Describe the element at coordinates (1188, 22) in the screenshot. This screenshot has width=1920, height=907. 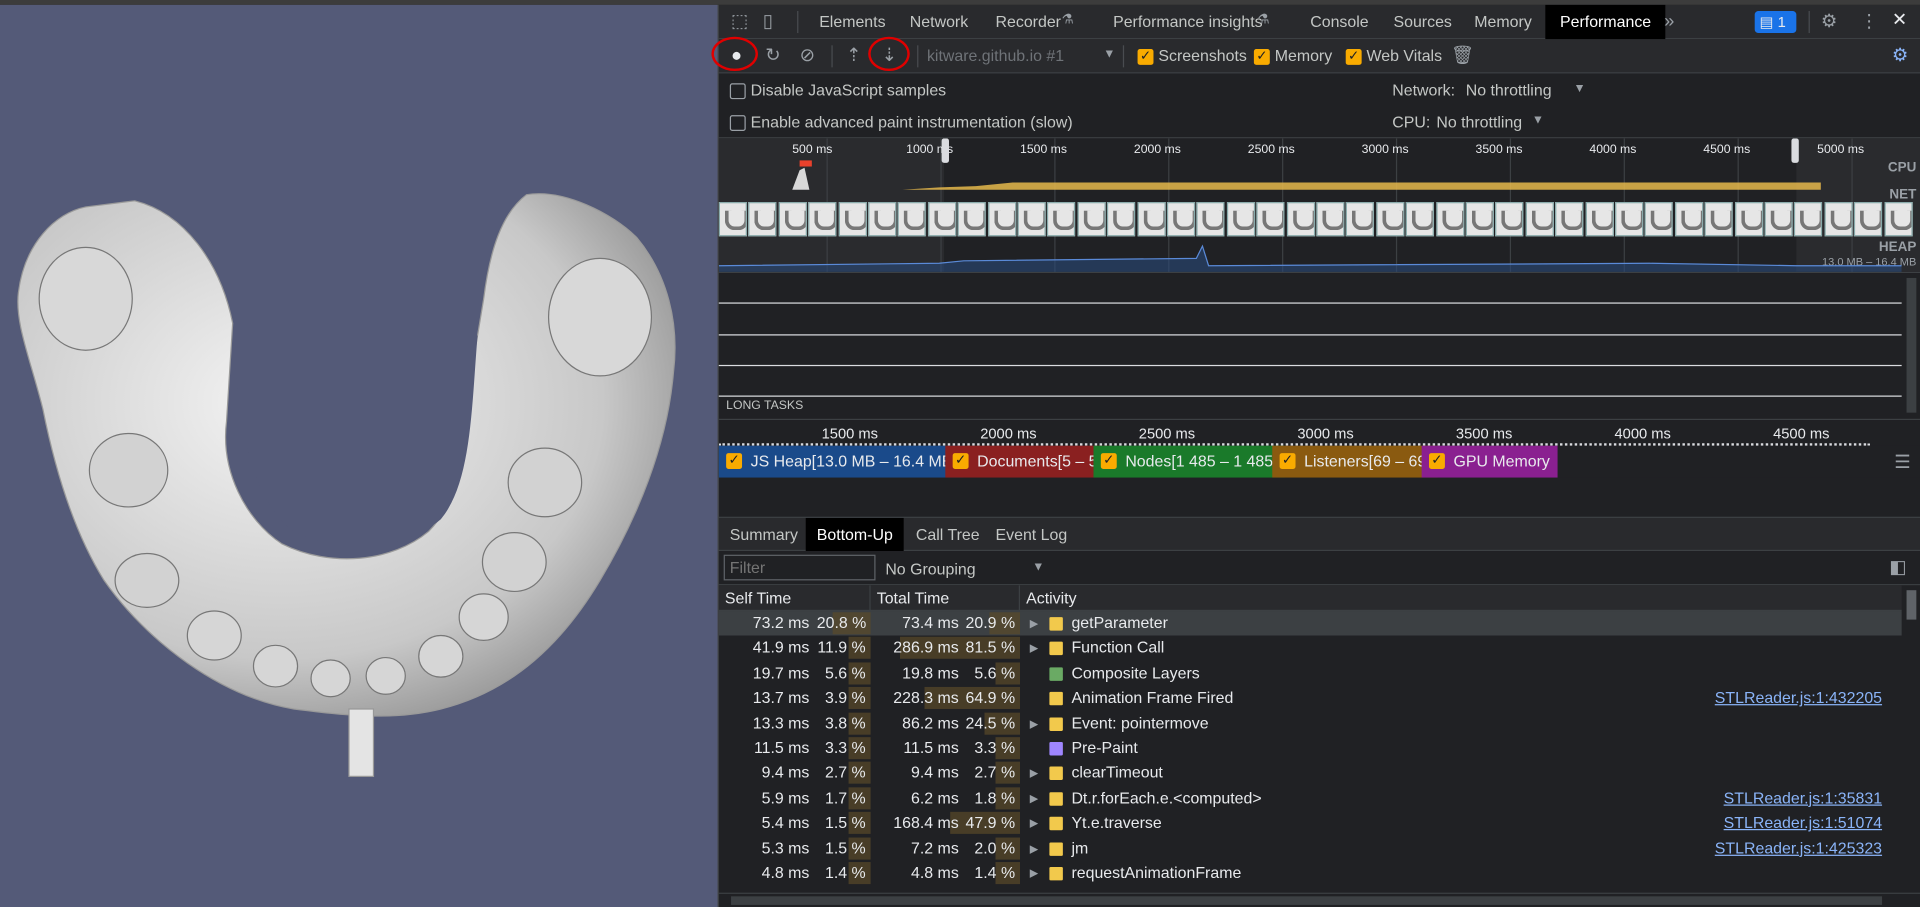
I see `tab-performance-insights: Performance insights` at that location.